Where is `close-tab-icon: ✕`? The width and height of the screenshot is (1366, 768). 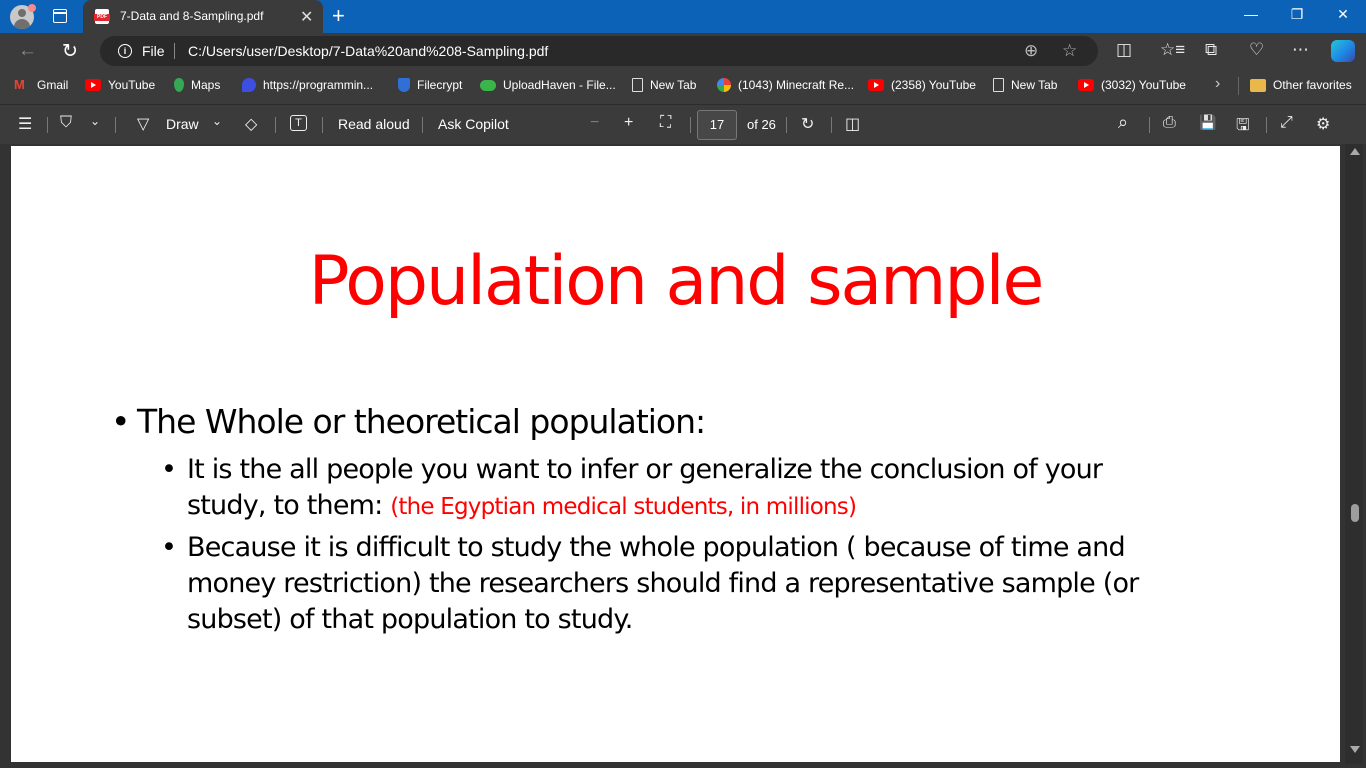 close-tab-icon: ✕ is located at coordinates (306, 17).